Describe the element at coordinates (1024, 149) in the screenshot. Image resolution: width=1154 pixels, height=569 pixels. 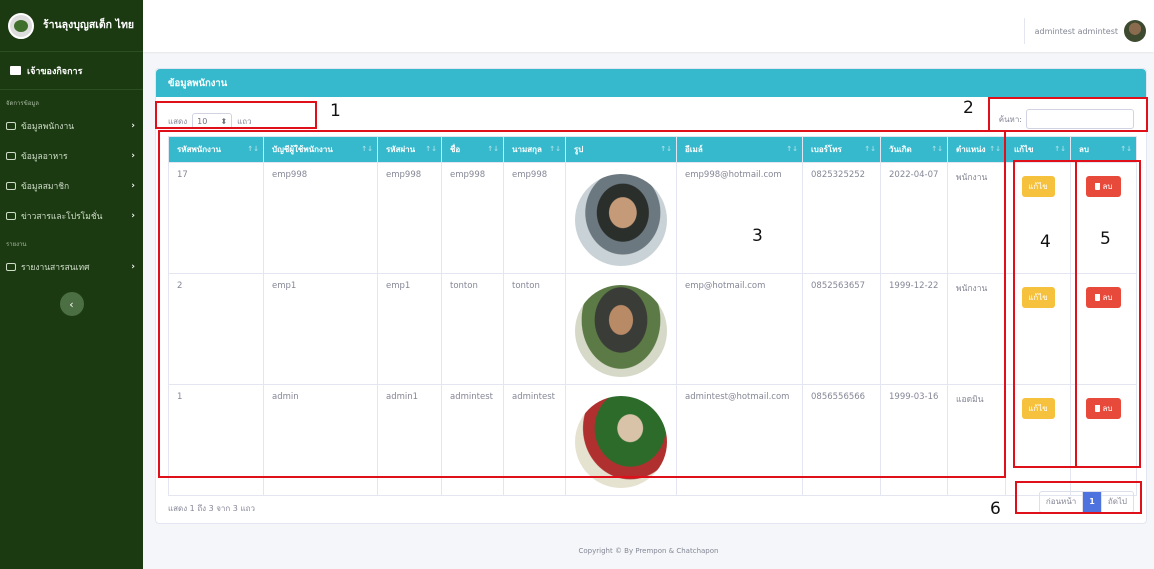
I see `column-label: แก้ไข` at that location.